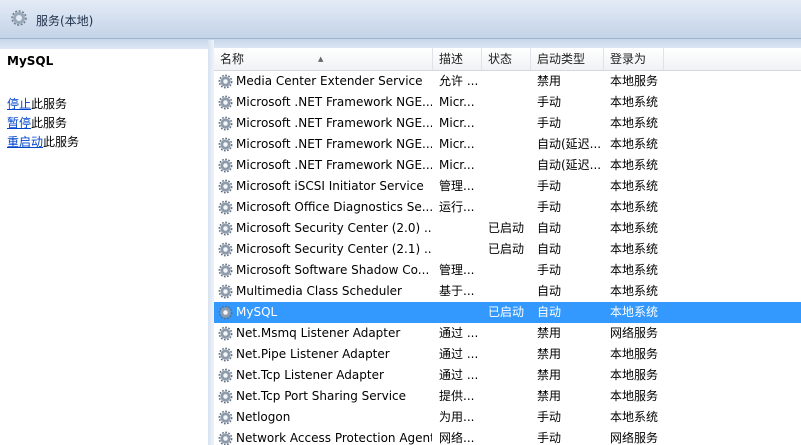 Image resolution: width=801 pixels, height=445 pixels. What do you see at coordinates (323, 59) in the screenshot?
I see `column-name-header: 名称 ▲` at bounding box center [323, 59].